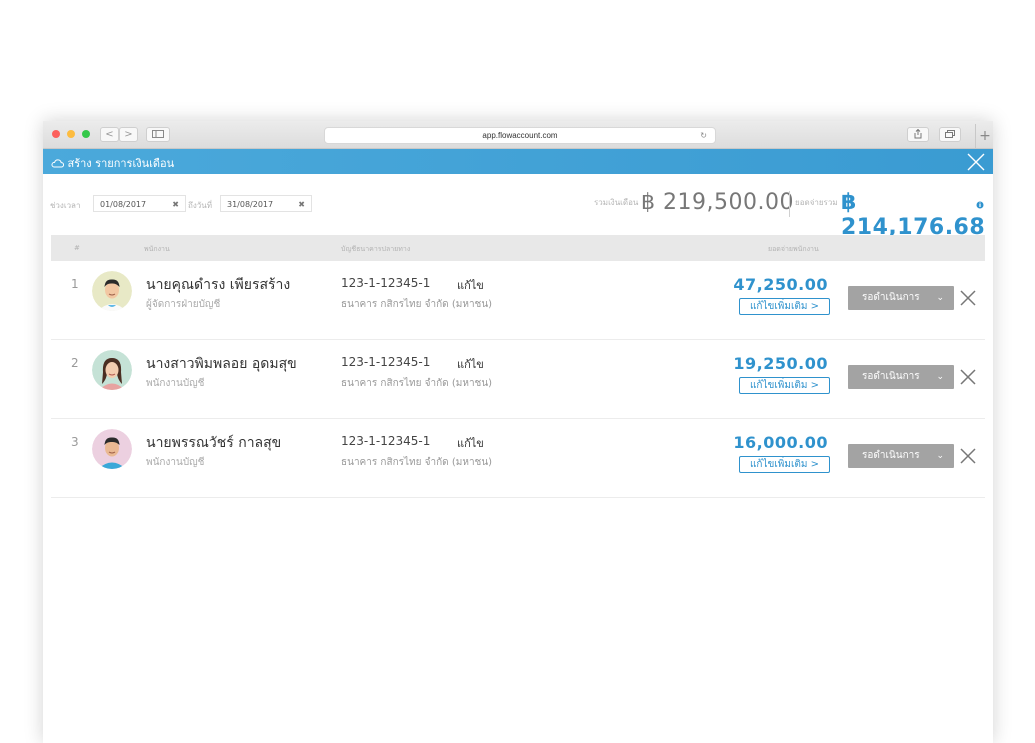 This screenshot has height=743, width=1035. Describe the element at coordinates (157, 249) in the screenshot. I see `col-header-employee: พนักงาน` at that location.